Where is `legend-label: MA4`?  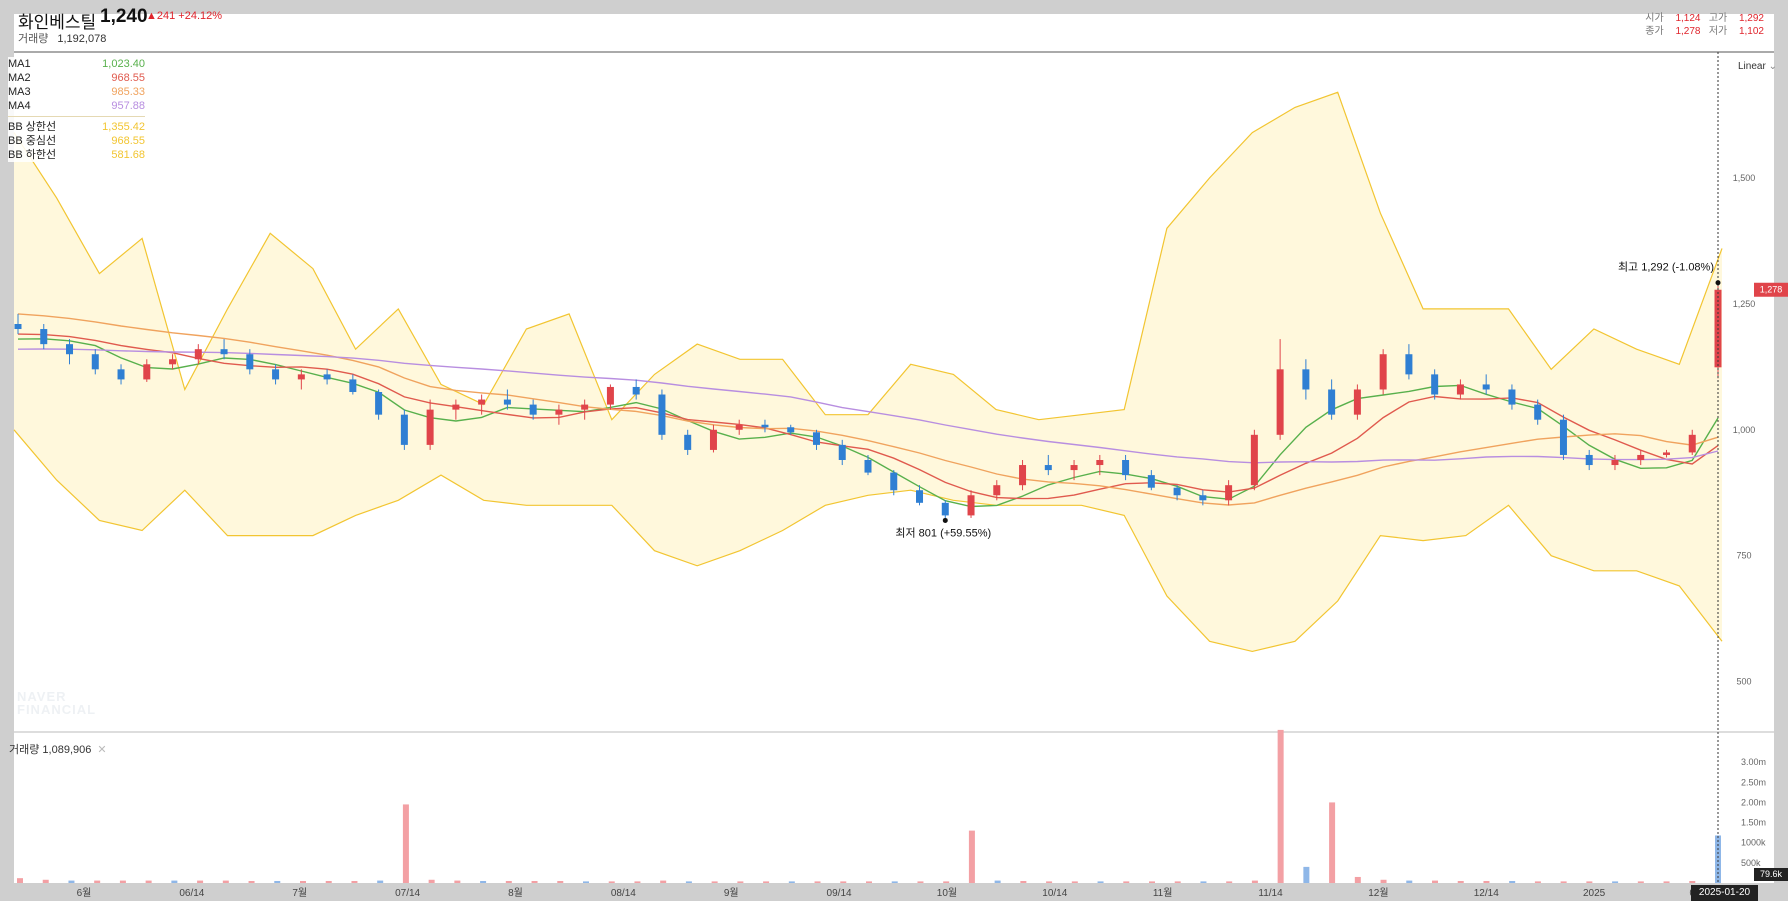
legend-label: MA4 is located at coordinates (19, 106).